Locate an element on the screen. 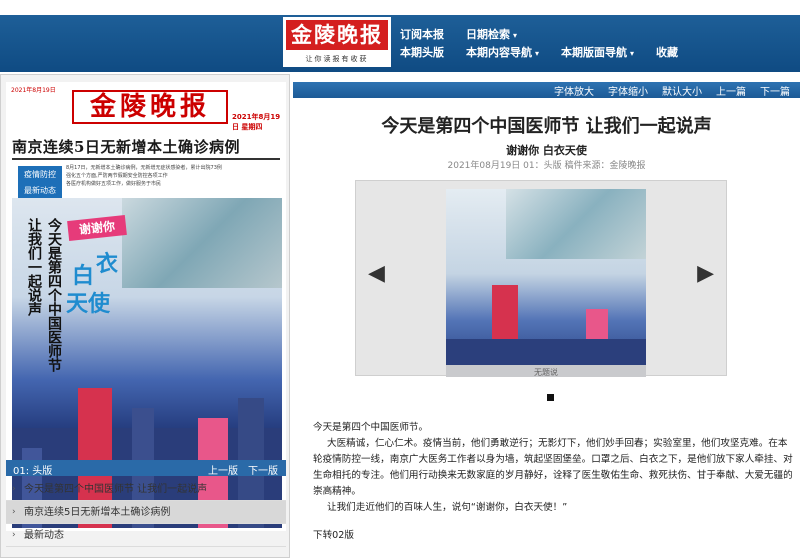 The image size is (800, 558). vertical-title-2: 让我们一起说声 is located at coordinates (34, 267).